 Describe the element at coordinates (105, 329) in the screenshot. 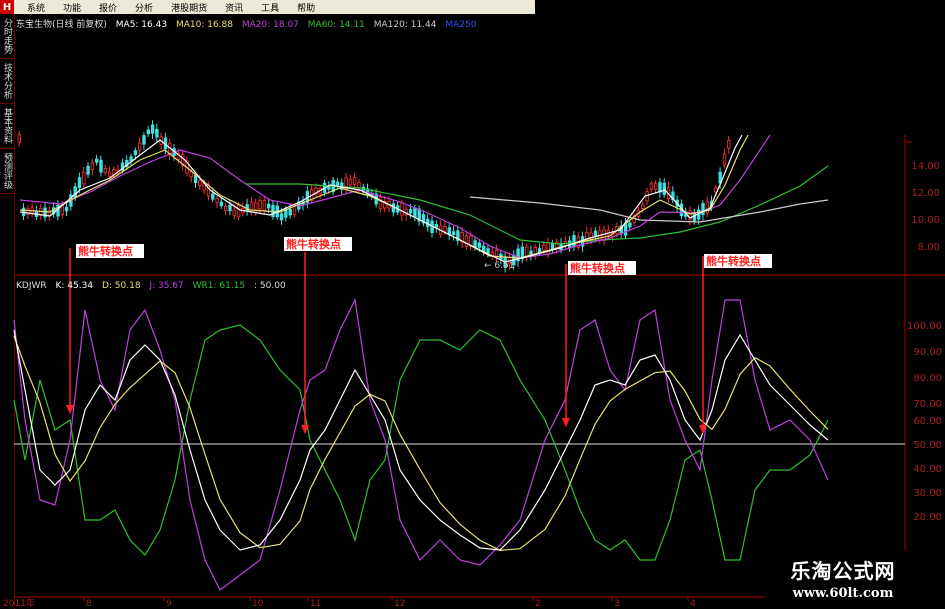

I see `annotation-1: 熊牛转换点` at that location.